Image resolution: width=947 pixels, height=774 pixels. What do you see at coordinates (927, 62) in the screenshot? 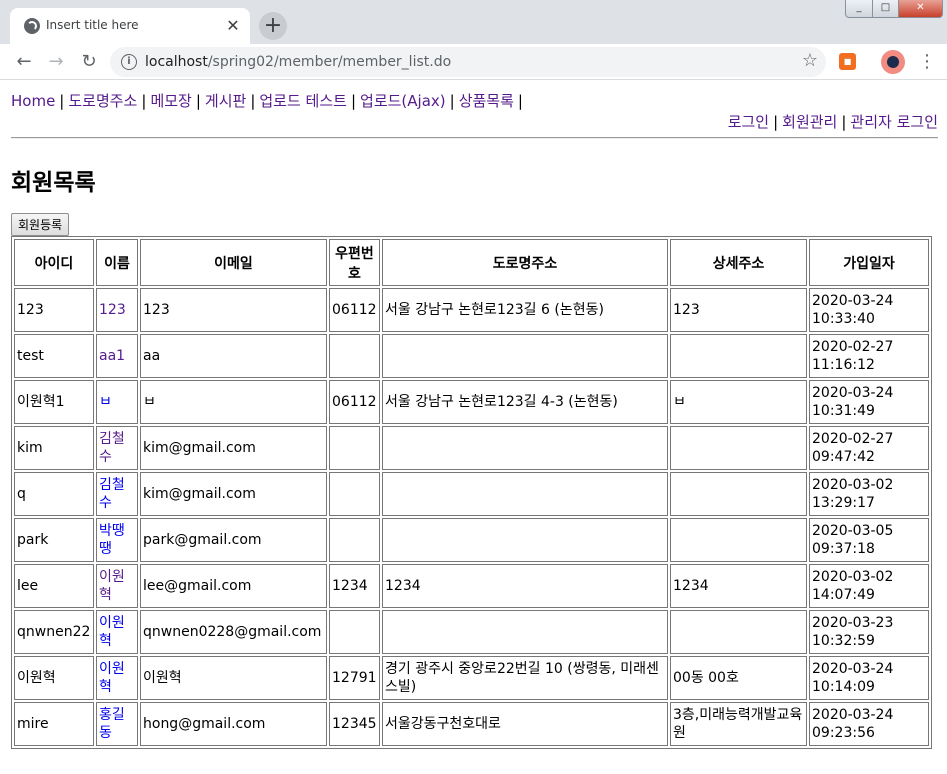
I see `kebab-menu-icon: ⋮` at bounding box center [927, 62].